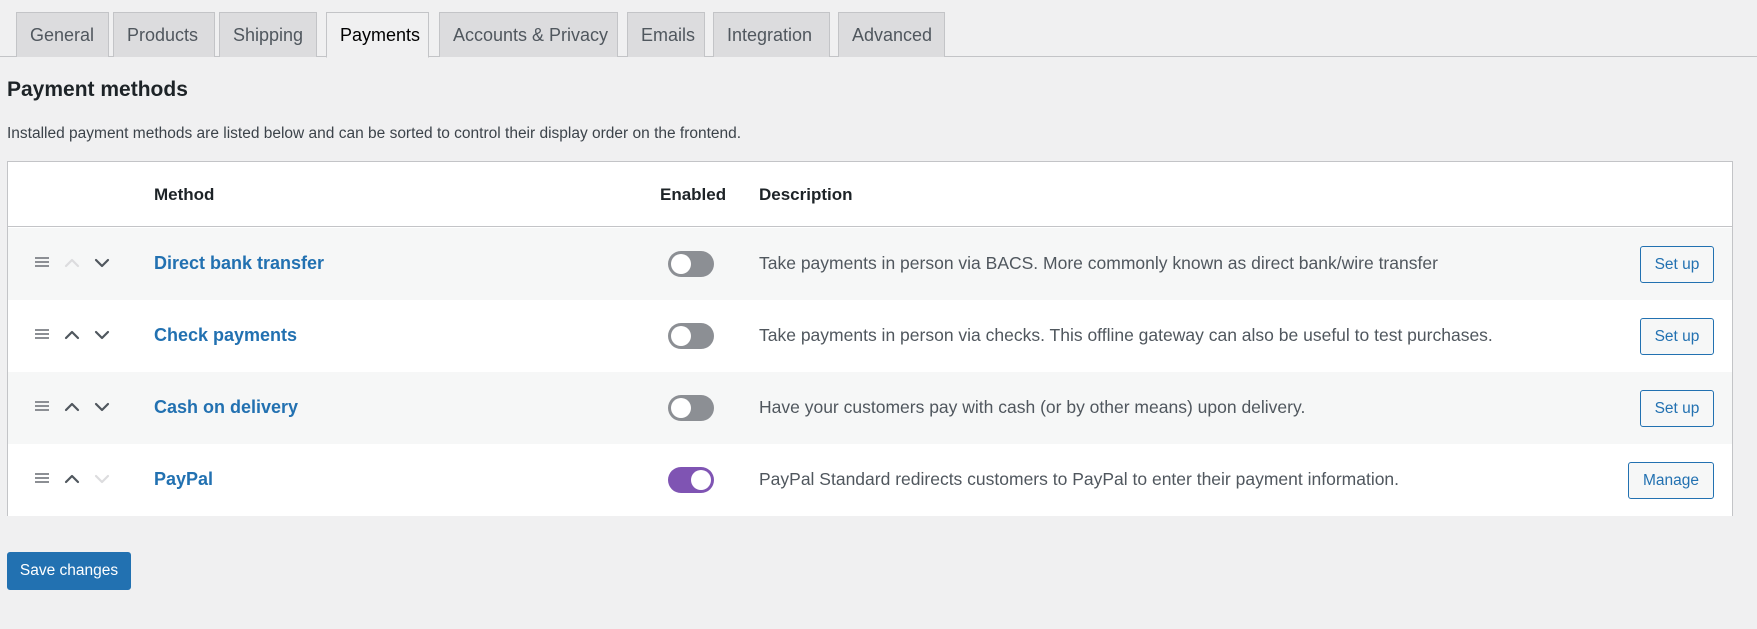 Image resolution: width=1757 pixels, height=629 pixels. I want to click on tab-payments: Payments, so click(377, 35).